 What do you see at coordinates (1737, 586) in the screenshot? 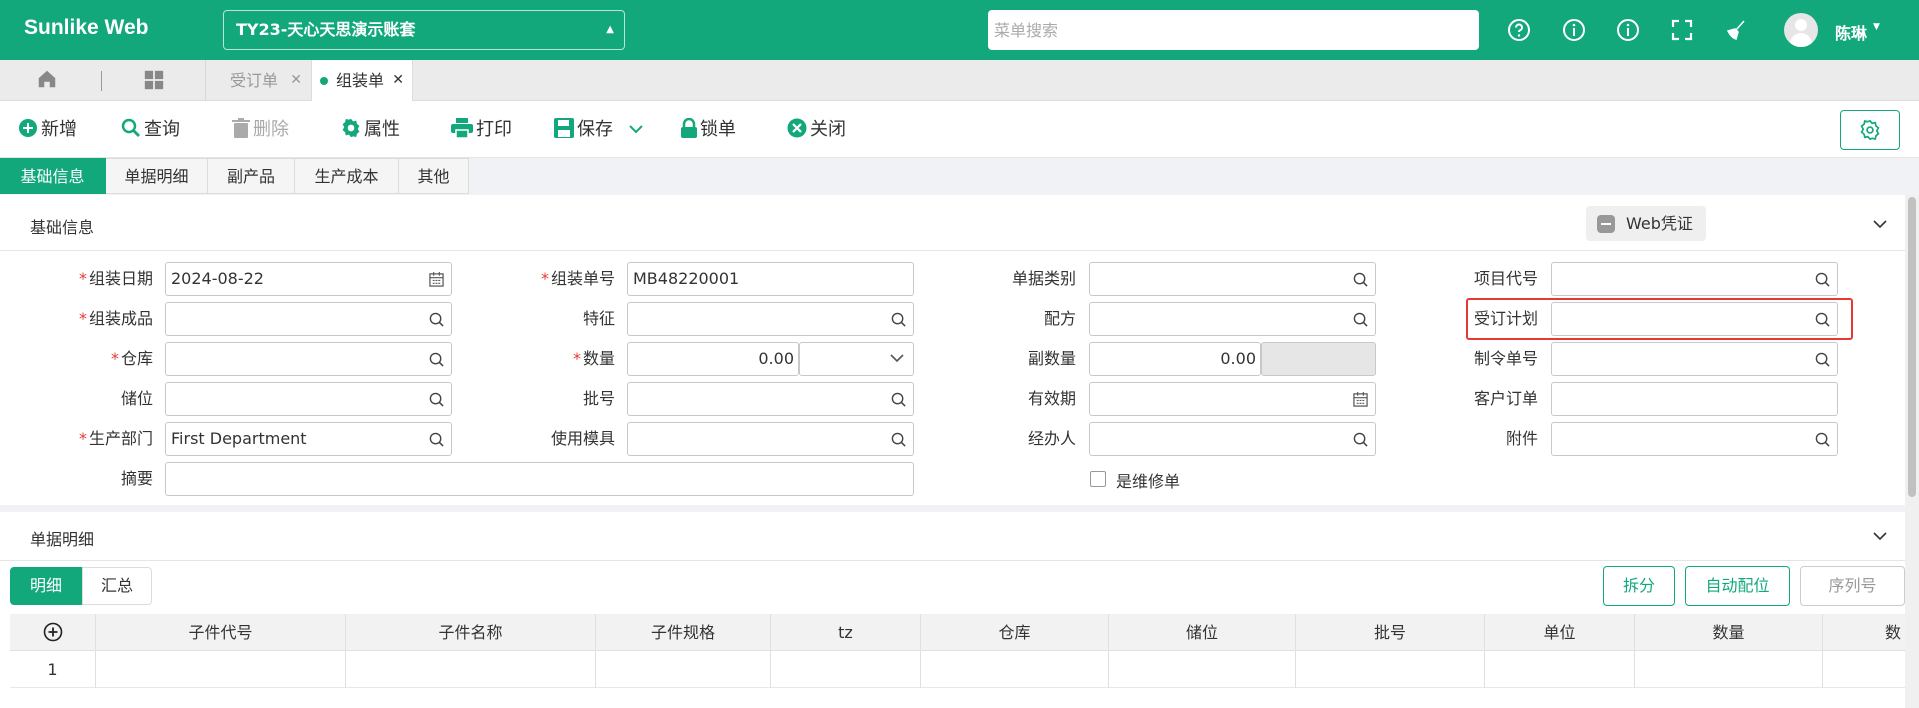
I see `auto-allocate-button: 自动配位` at bounding box center [1737, 586].